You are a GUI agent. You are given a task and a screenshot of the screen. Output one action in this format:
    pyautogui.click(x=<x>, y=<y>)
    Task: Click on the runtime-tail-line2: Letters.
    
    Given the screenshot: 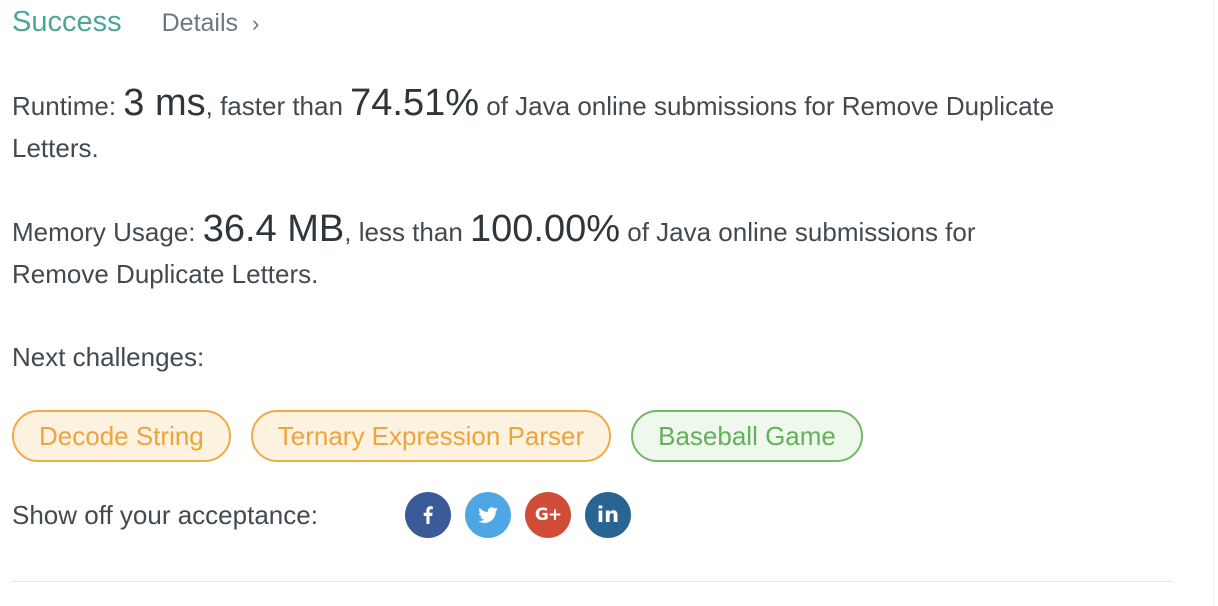 What is the action you would take?
    pyautogui.click(x=55, y=148)
    